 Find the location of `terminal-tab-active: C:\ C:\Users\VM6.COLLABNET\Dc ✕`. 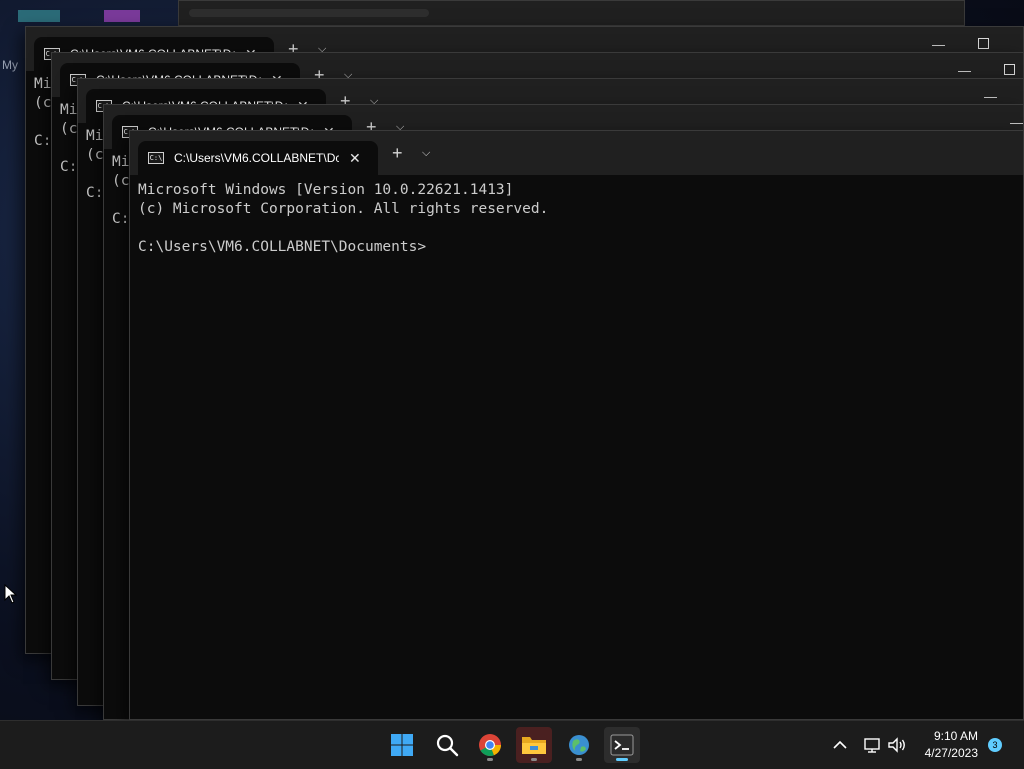

terminal-tab-active: C:\ C:\Users\VM6.COLLABNET\Dc ✕ is located at coordinates (258, 158).